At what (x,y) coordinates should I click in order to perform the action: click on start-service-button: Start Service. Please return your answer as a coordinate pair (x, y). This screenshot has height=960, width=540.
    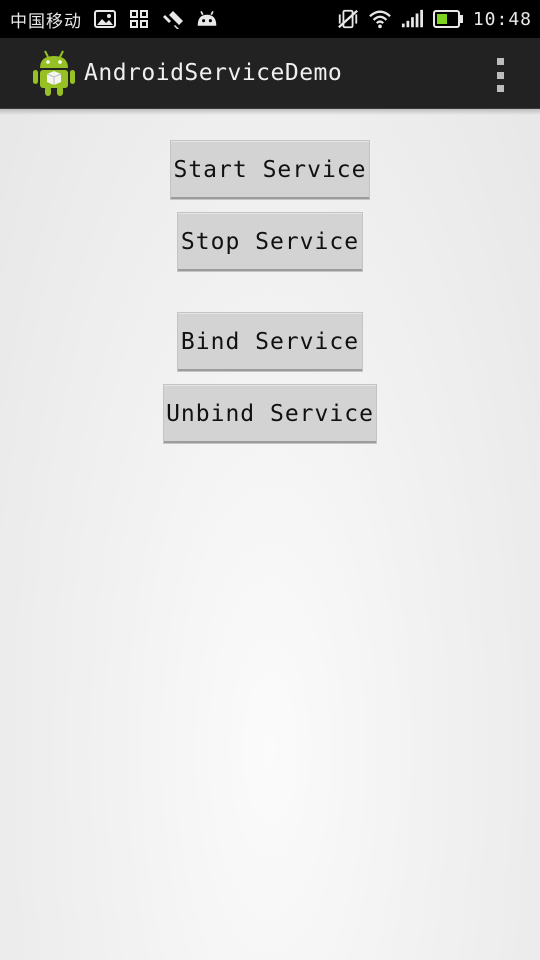
    Looking at the image, I should click on (270, 170).